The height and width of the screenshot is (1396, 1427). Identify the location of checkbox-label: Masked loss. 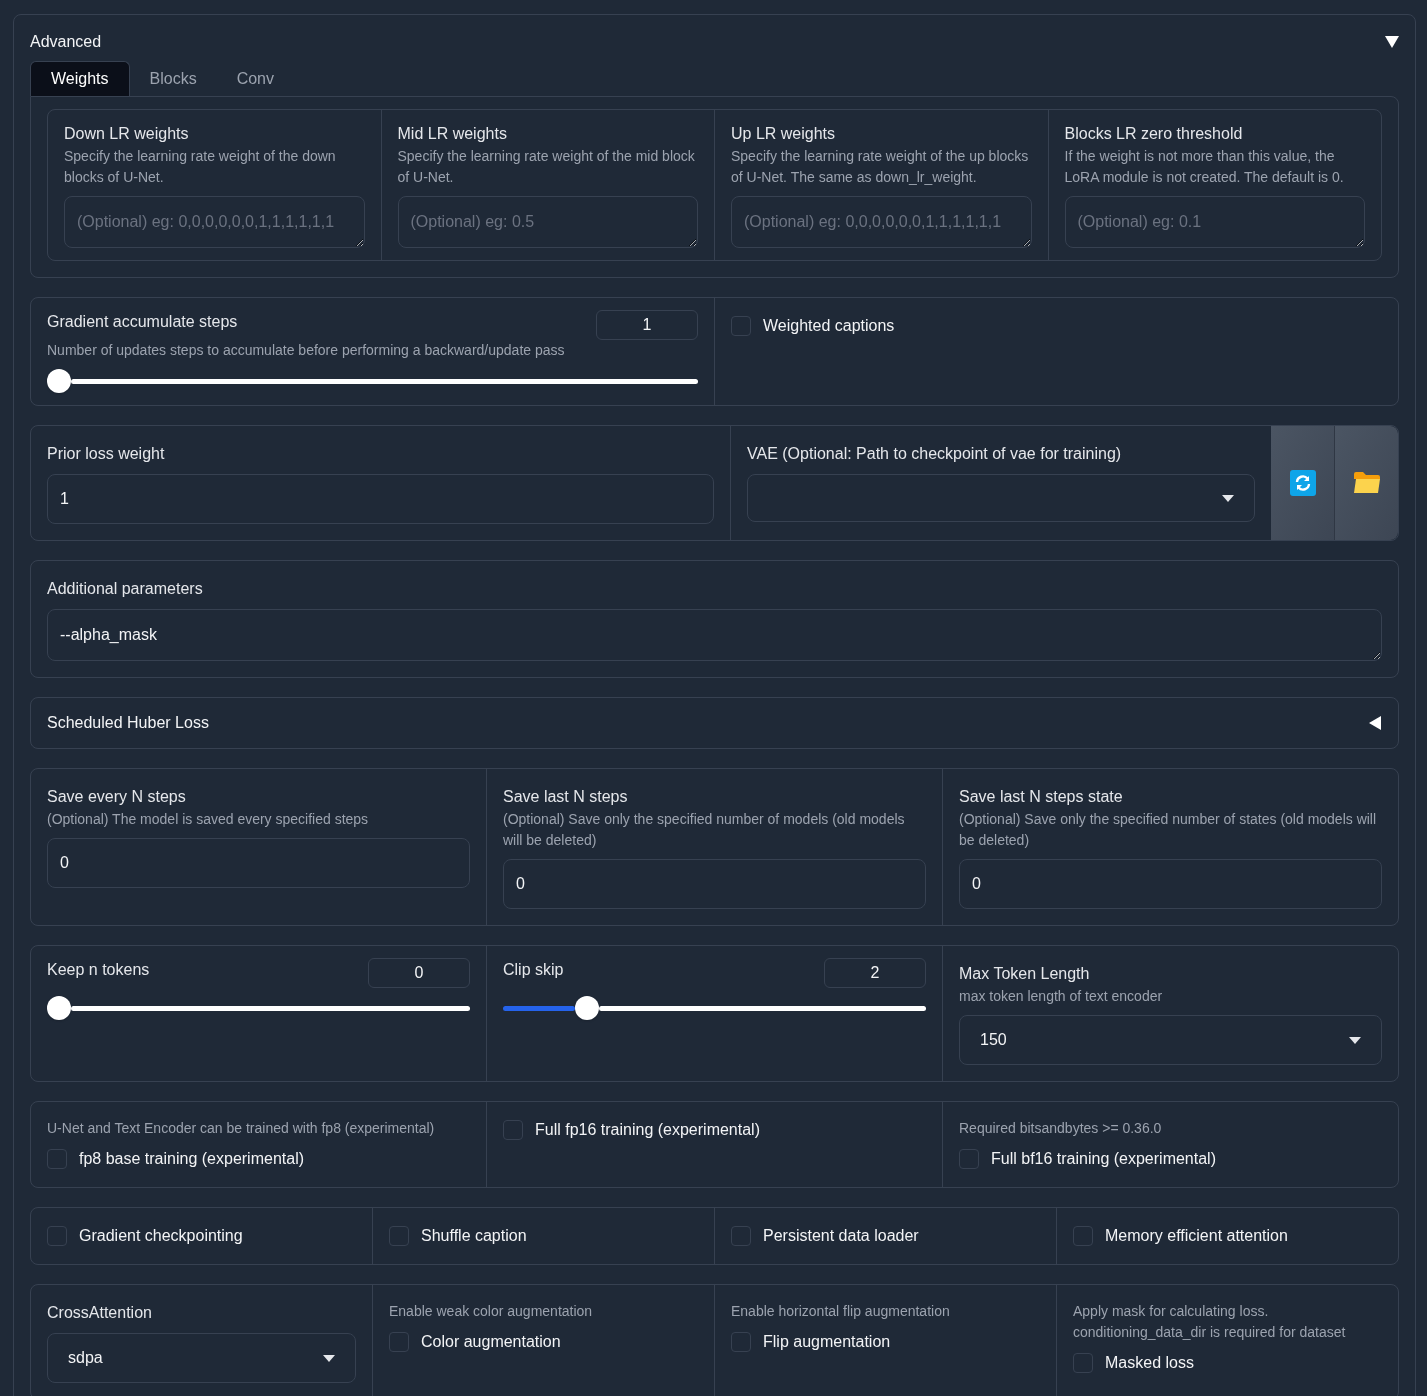
(1149, 1363).